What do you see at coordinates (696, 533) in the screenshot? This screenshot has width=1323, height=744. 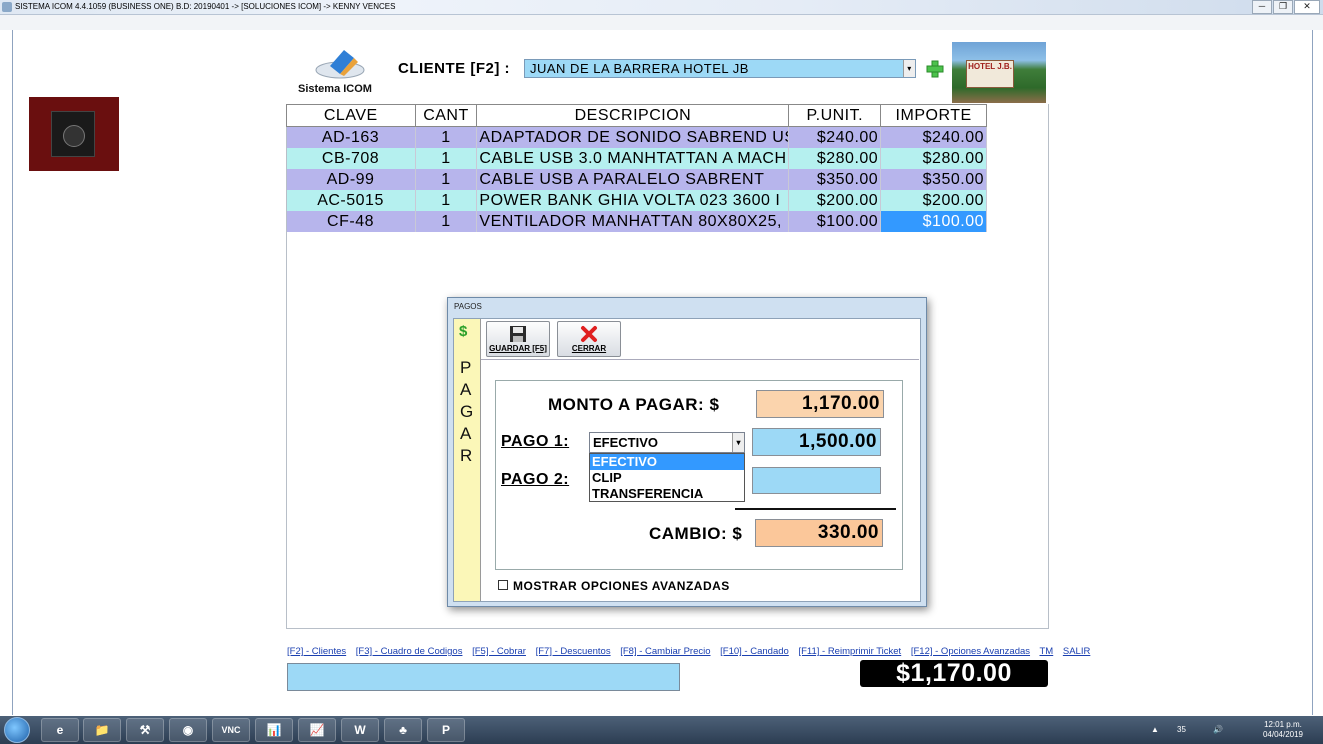 I see `cambio-label: CAMBIO: $` at bounding box center [696, 533].